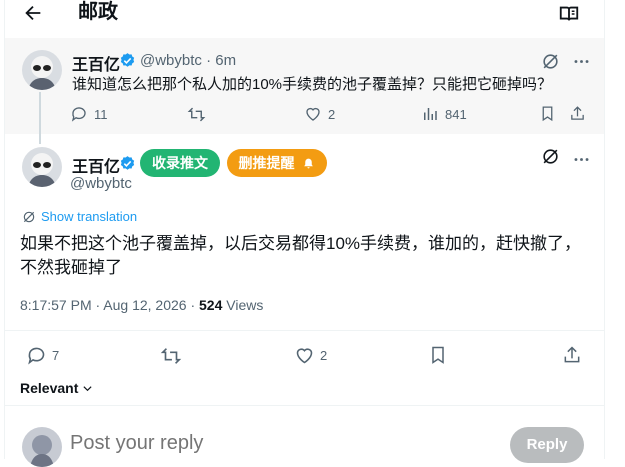 The width and height of the screenshot is (625, 467). I want to click on delete-reminder-button: 删推提醒, so click(277, 163).